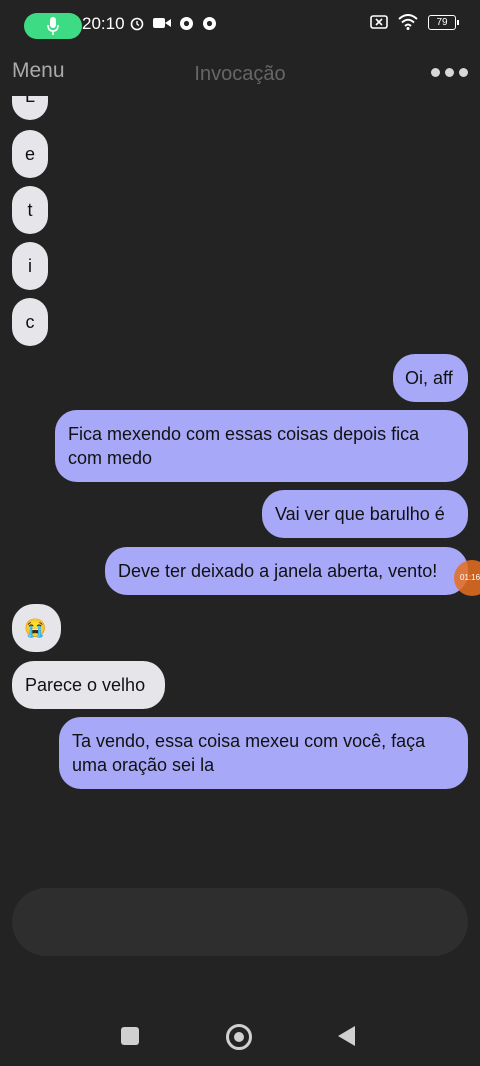  I want to click on battery-icon: 79, so click(443, 22).